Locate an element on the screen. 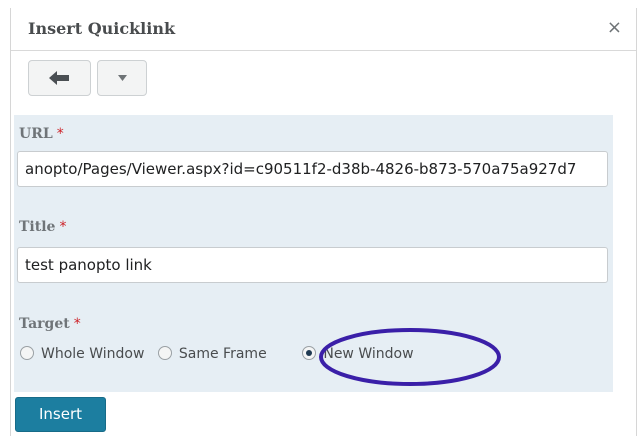 The height and width of the screenshot is (436, 638). target-radio-group: Whole Window Same Frame New Window is located at coordinates (221, 357).